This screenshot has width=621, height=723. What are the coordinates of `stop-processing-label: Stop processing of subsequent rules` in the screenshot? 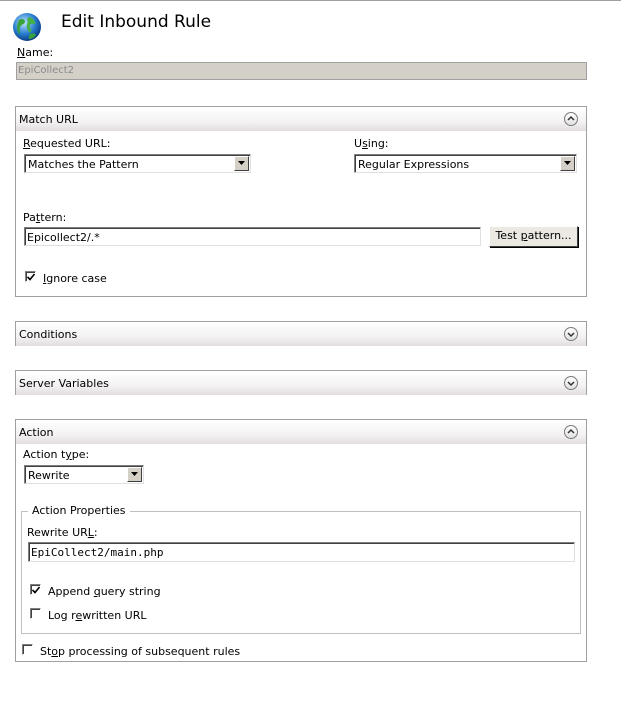 It's located at (140, 651).